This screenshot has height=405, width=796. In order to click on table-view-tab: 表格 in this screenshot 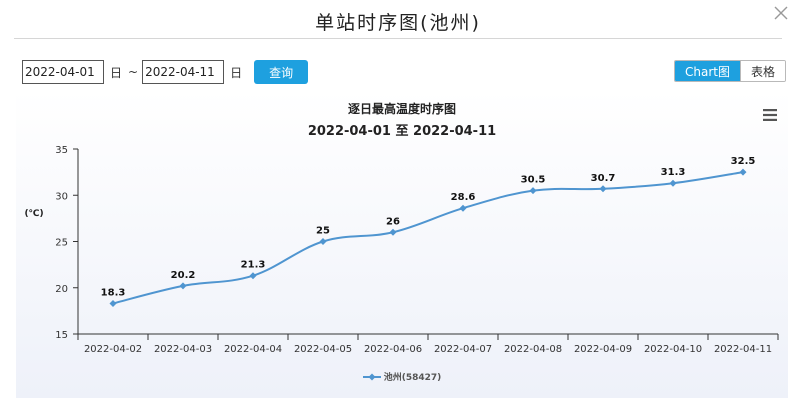, I will do `click(762, 71)`.